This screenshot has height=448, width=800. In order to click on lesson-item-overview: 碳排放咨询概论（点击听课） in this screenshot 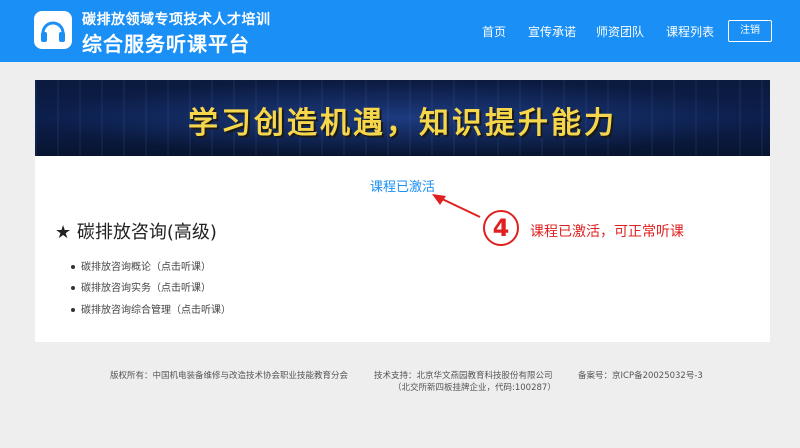, I will do `click(141, 265)`.